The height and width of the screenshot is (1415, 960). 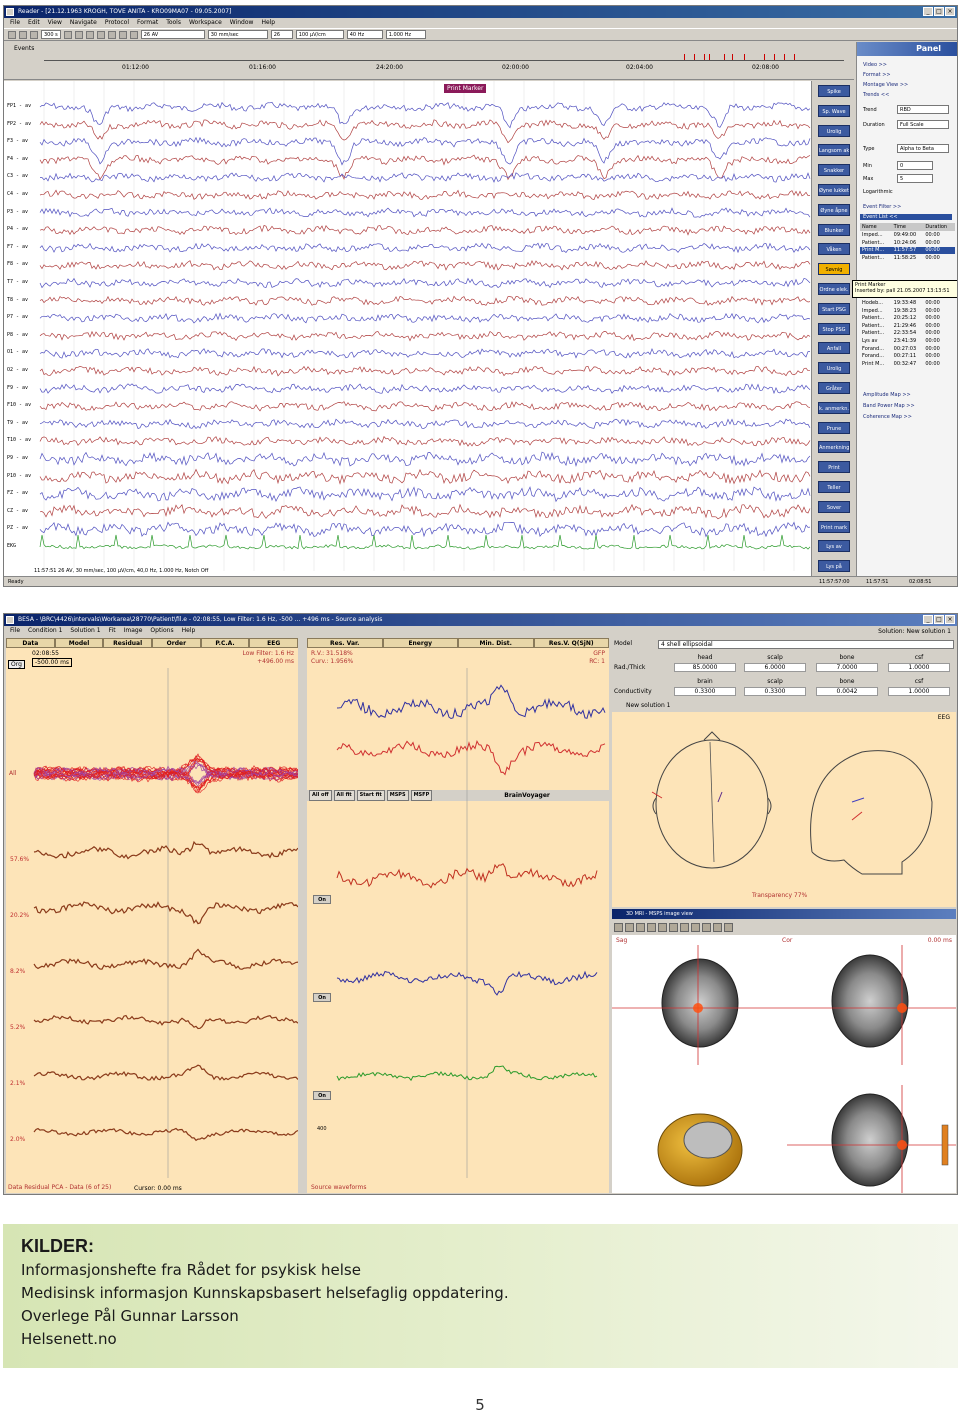 What do you see at coordinates (281, 34) in the screenshot?
I see `channel-count-select: 26` at bounding box center [281, 34].